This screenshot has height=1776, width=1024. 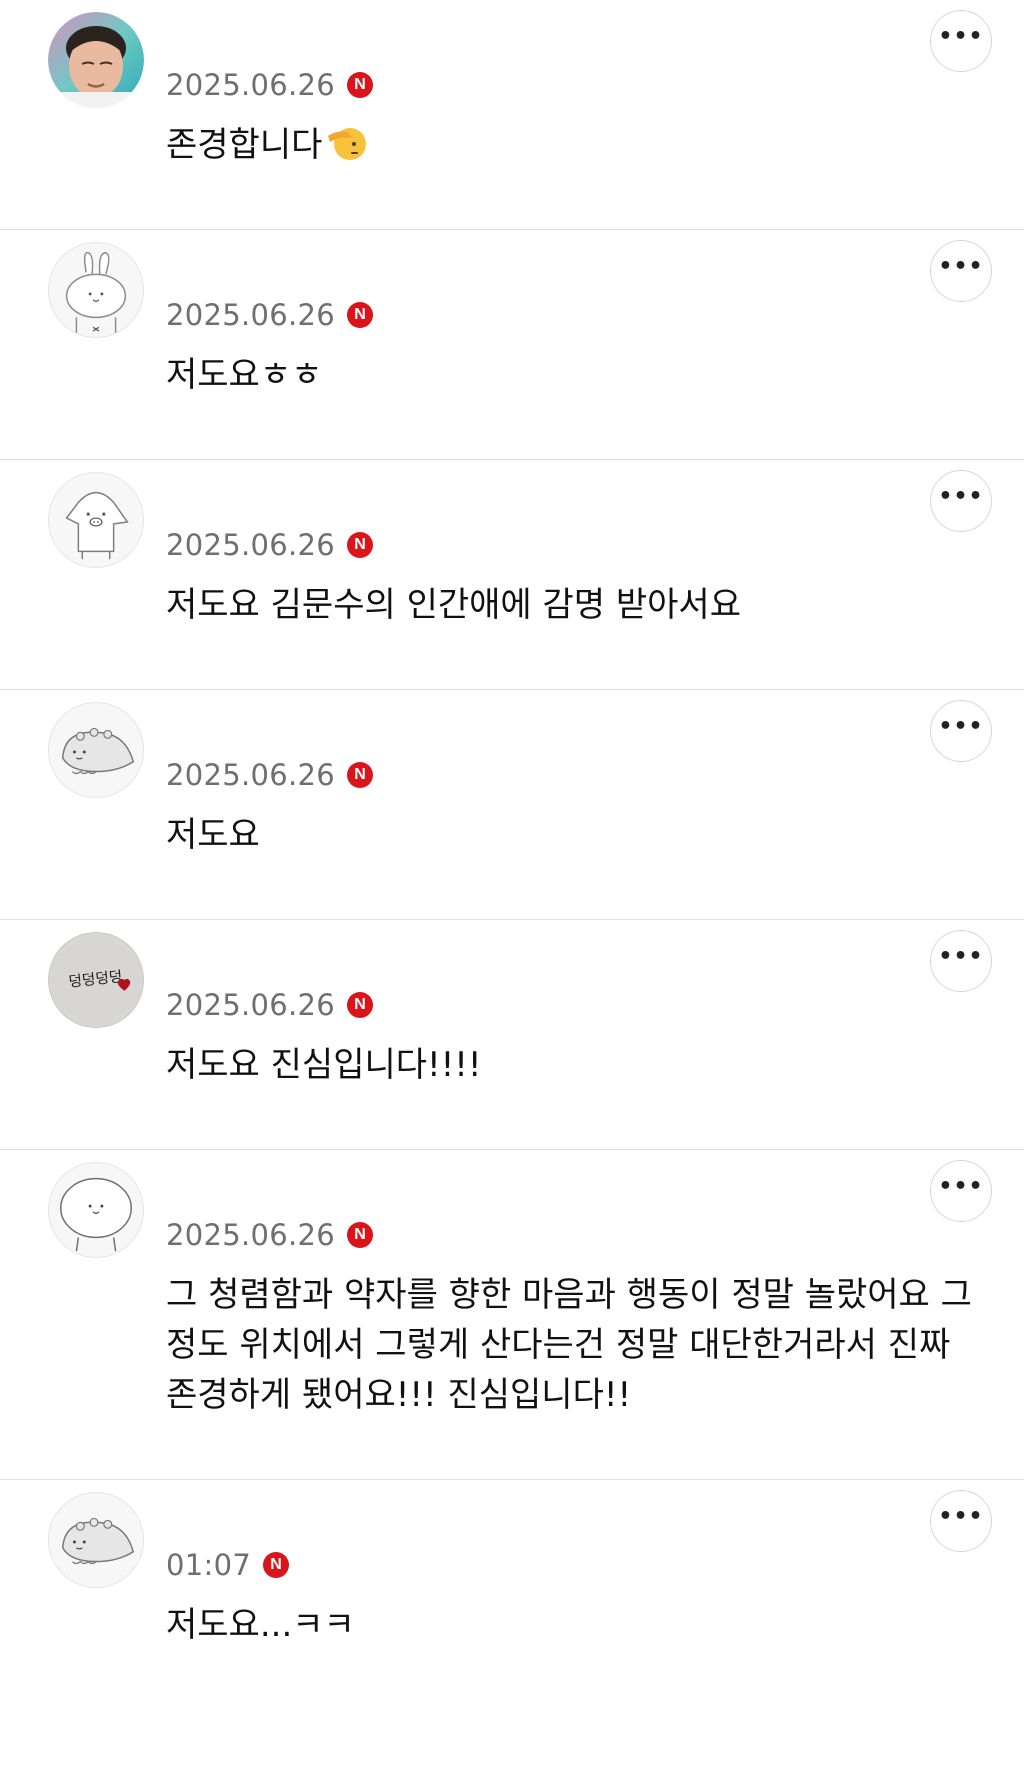 I want to click on comment-meta: 01:07 N, so click(x=228, y=1565).